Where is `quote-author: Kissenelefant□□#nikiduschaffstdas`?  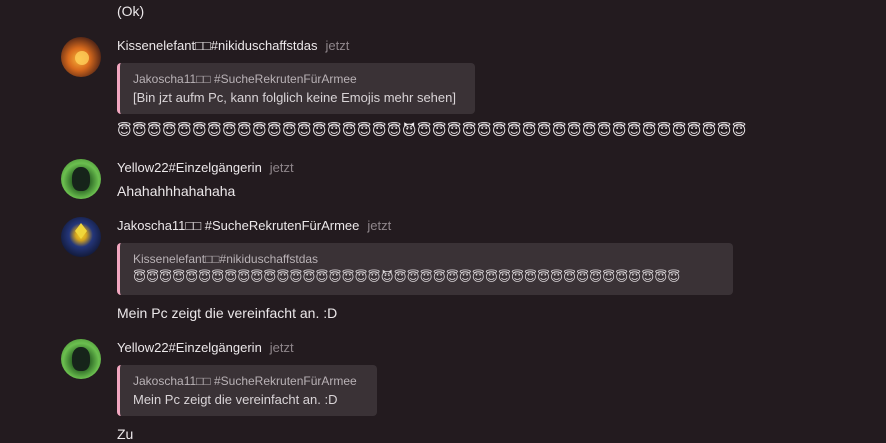
quote-author: Kissenelefant□□#nikiduschaffstdas is located at coordinates (226, 259).